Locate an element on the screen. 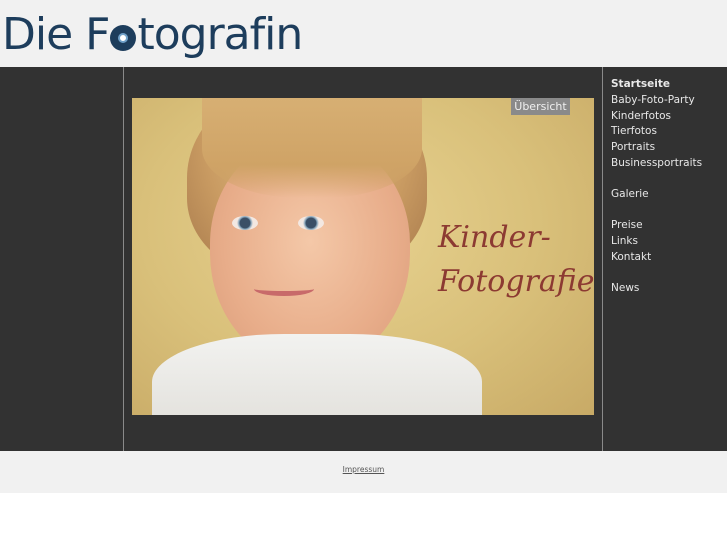  nav-item-links: Links is located at coordinates (669, 242).